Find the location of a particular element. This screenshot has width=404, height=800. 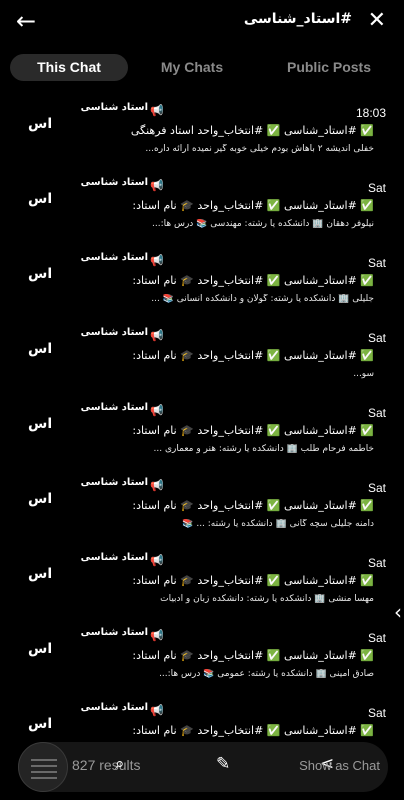

tab-public-posts: Public Posts is located at coordinates (329, 67).